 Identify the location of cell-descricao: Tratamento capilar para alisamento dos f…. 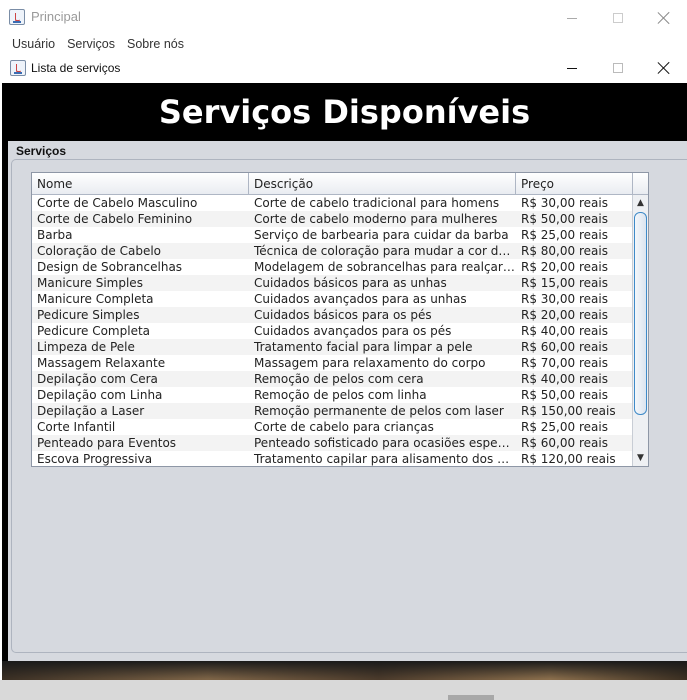
(385, 459).